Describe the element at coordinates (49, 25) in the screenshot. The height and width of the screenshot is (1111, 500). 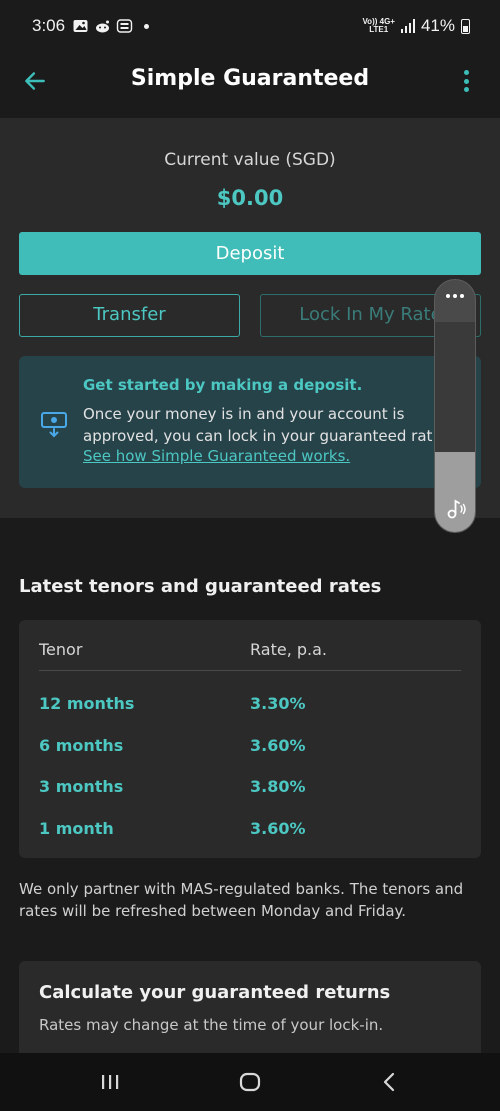
I see `status-time: 3:06` at that location.